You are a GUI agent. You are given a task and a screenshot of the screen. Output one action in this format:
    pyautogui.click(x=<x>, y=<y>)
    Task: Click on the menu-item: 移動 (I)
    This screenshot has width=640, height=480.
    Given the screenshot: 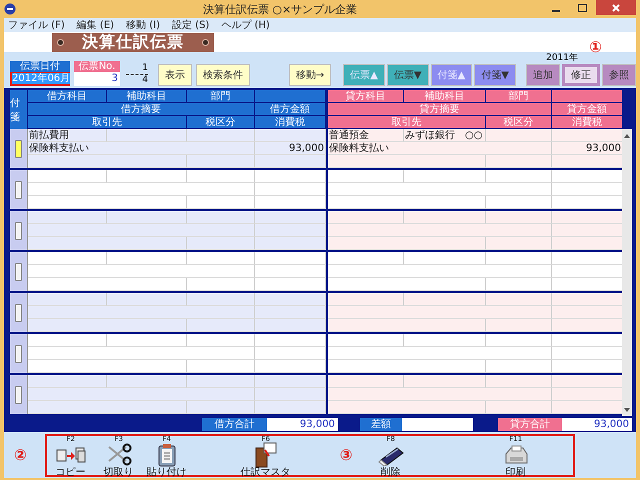 What is the action you would take?
    pyautogui.click(x=143, y=25)
    